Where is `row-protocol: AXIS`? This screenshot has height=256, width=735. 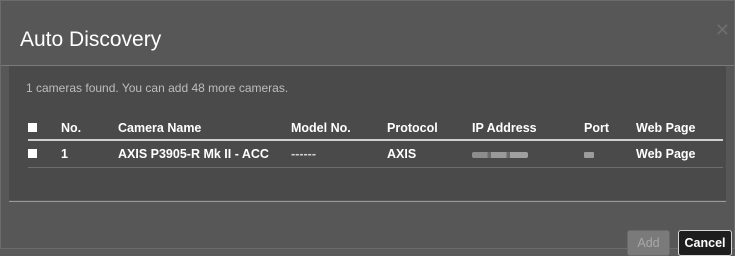 row-protocol: AXIS is located at coordinates (429, 154).